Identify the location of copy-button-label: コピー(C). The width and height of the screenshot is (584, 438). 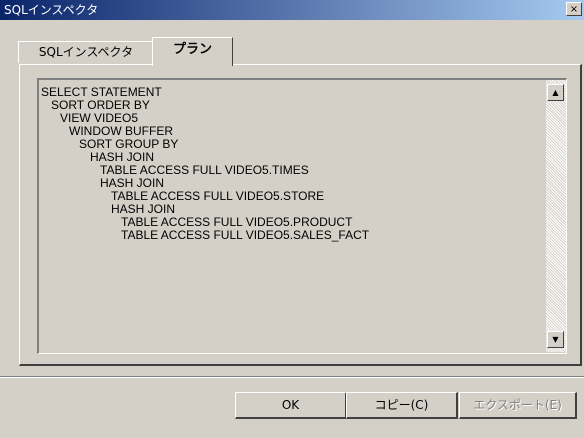
(401, 405).